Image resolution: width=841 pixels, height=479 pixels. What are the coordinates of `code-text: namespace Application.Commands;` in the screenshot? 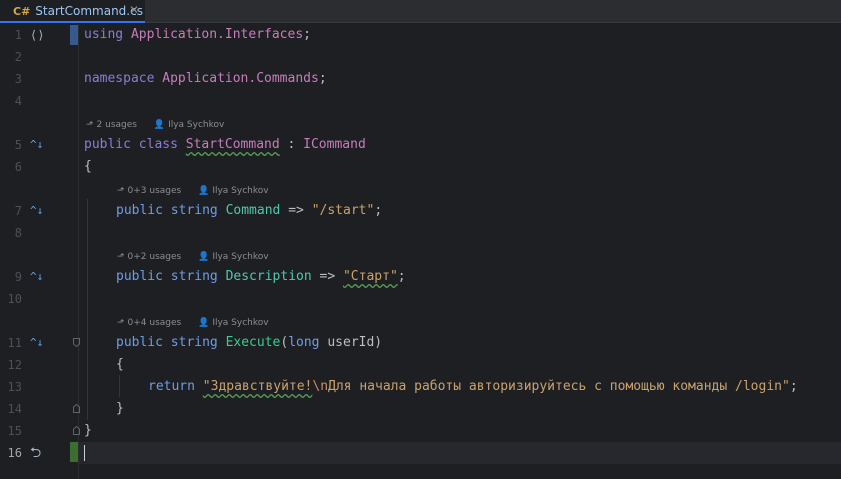 It's located at (205, 78).